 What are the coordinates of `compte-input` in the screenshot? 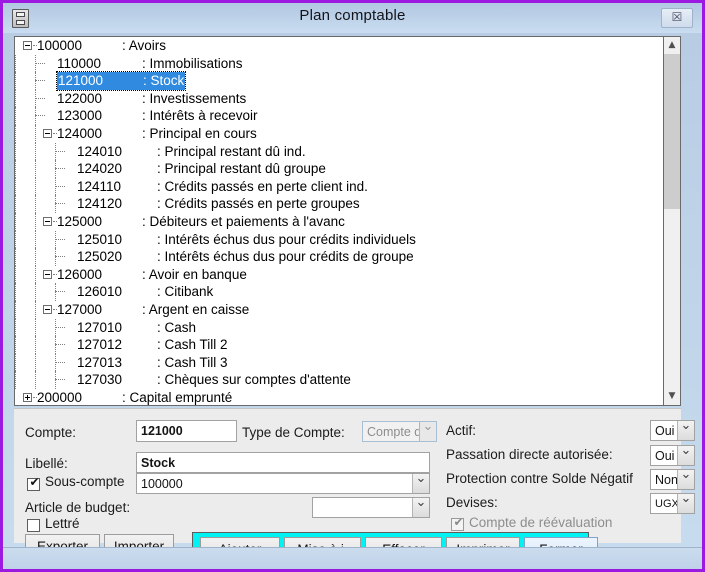 It's located at (186, 431).